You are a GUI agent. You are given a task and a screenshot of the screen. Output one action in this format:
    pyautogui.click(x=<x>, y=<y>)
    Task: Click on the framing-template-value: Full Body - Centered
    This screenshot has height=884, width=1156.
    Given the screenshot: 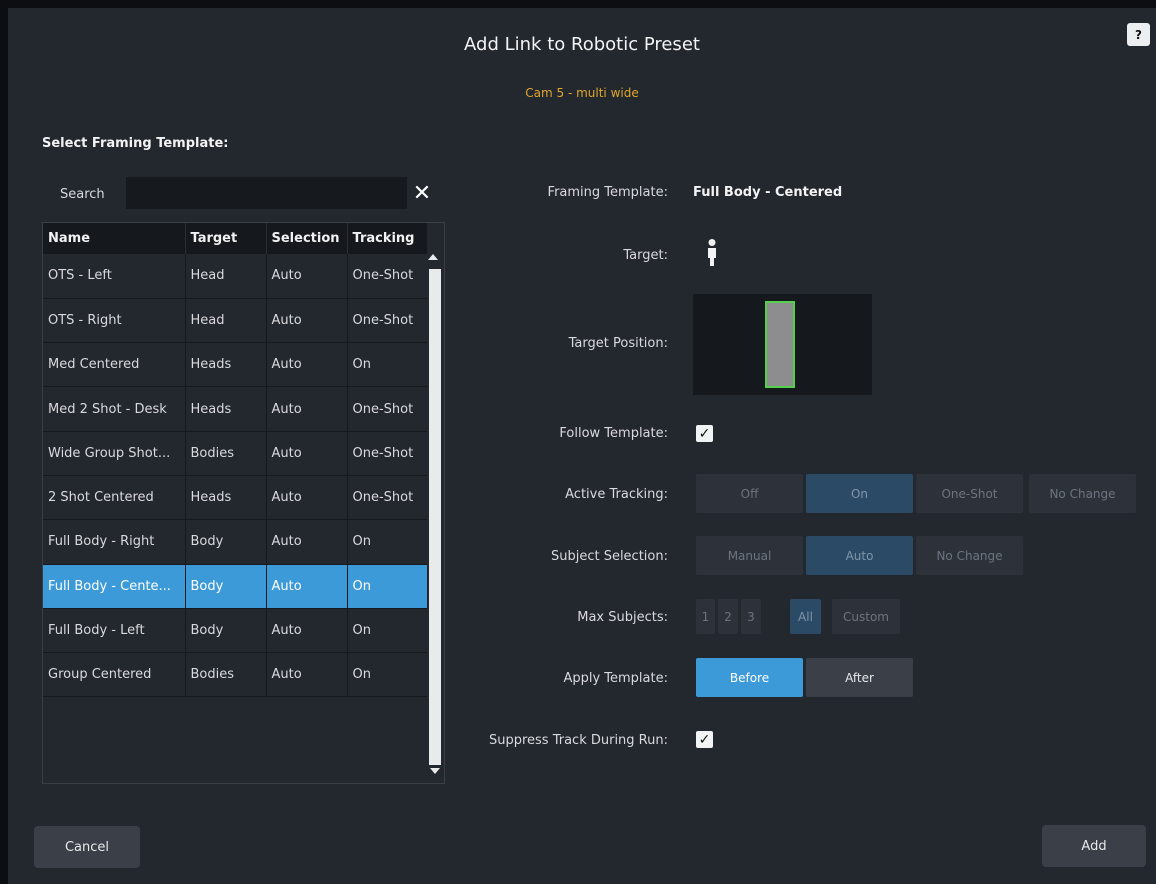 What is the action you would take?
    pyautogui.click(x=768, y=192)
    